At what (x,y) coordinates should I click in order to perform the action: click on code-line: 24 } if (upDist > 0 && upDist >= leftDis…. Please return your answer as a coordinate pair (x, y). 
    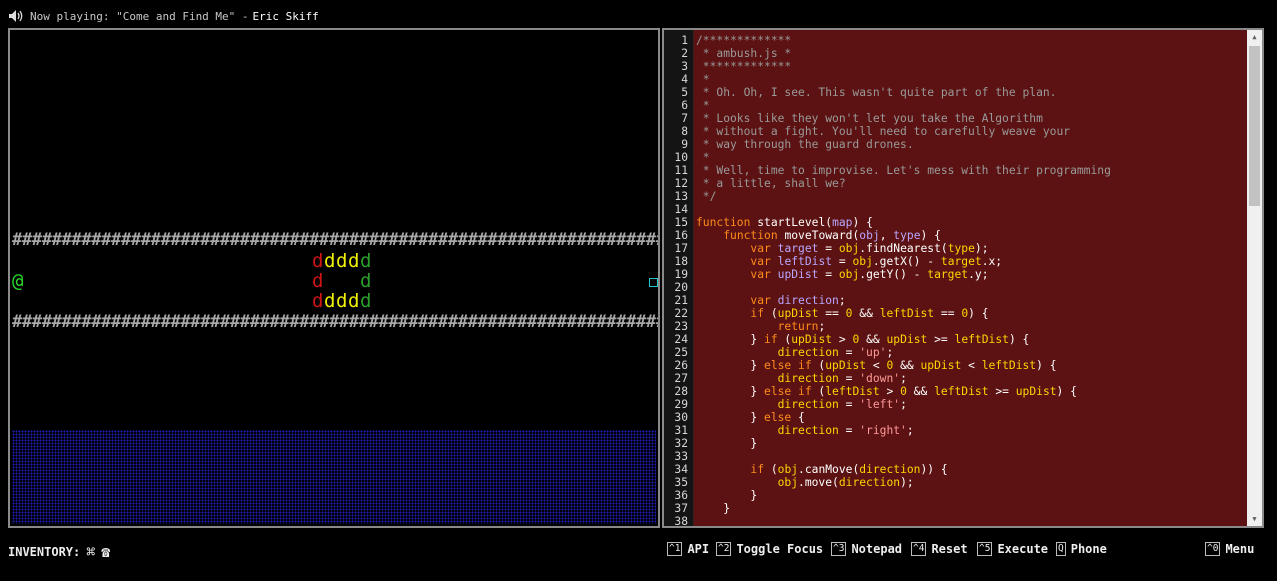
    Looking at the image, I should click on (956, 339).